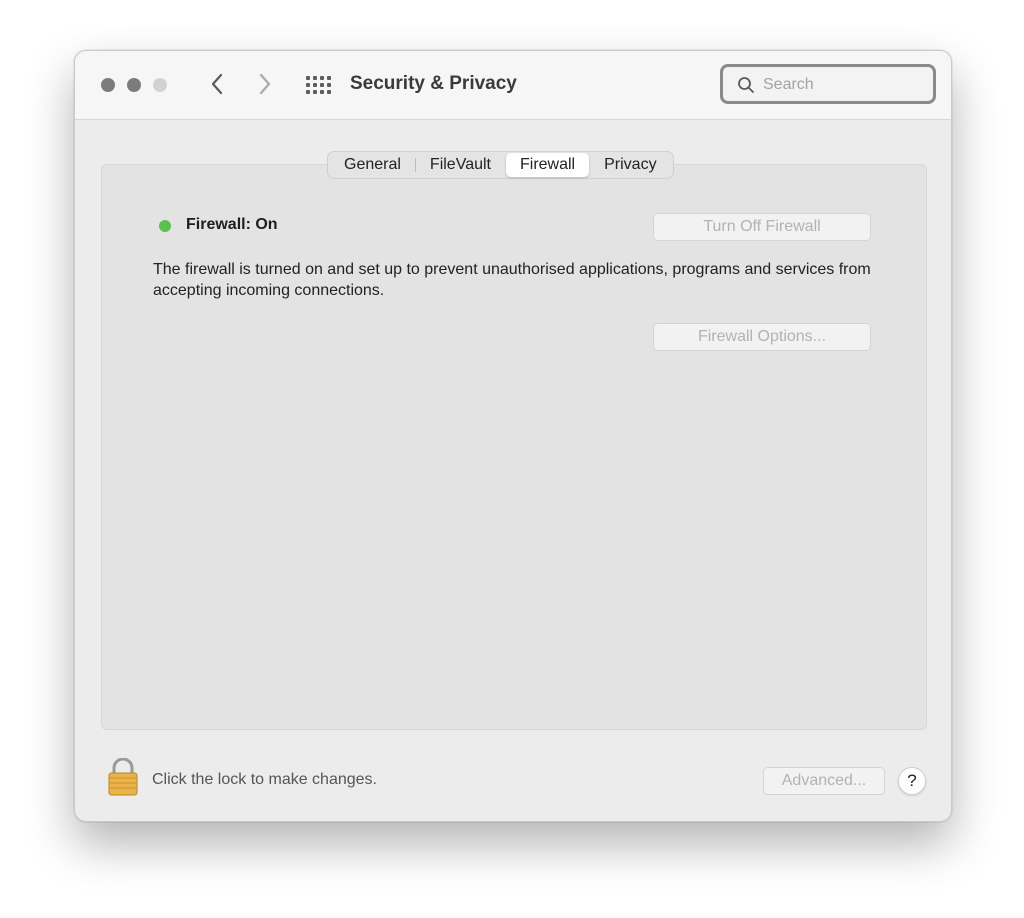 The width and height of the screenshot is (1024, 918). I want to click on zoom-window-button, so click(160, 85).